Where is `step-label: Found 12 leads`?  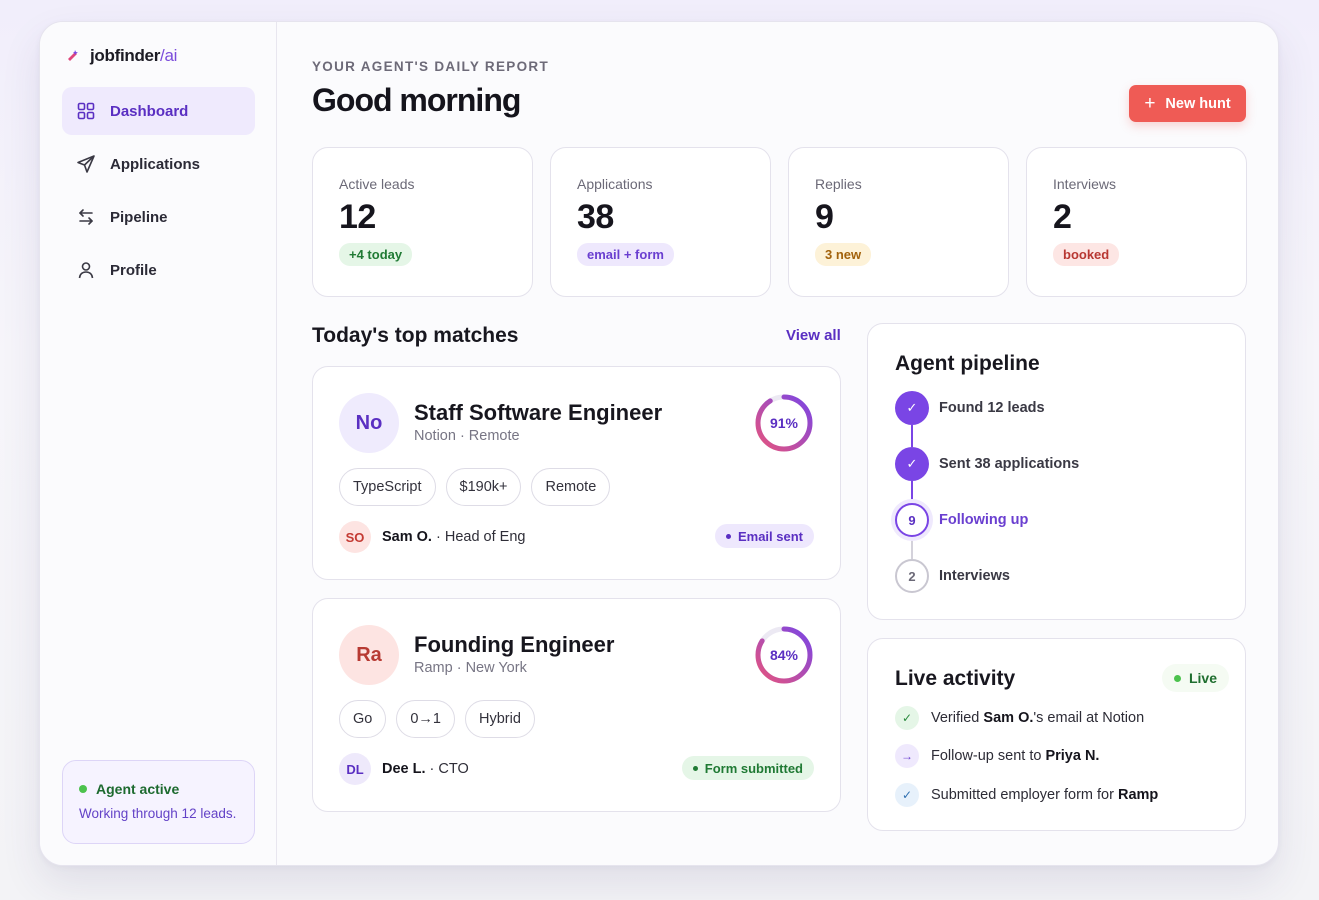 step-label: Found 12 leads is located at coordinates (992, 408).